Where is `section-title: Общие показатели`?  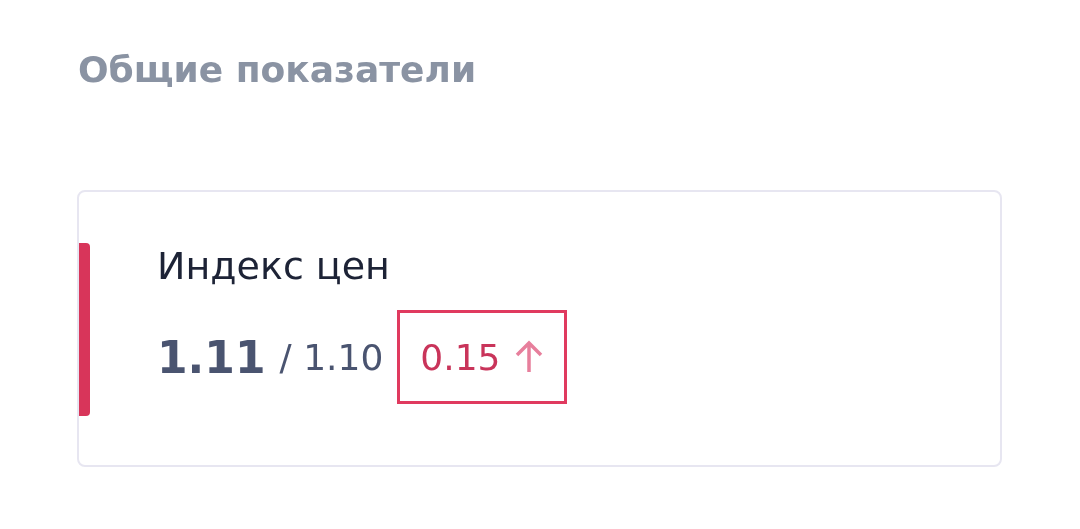
section-title: Общие показатели is located at coordinates (277, 70).